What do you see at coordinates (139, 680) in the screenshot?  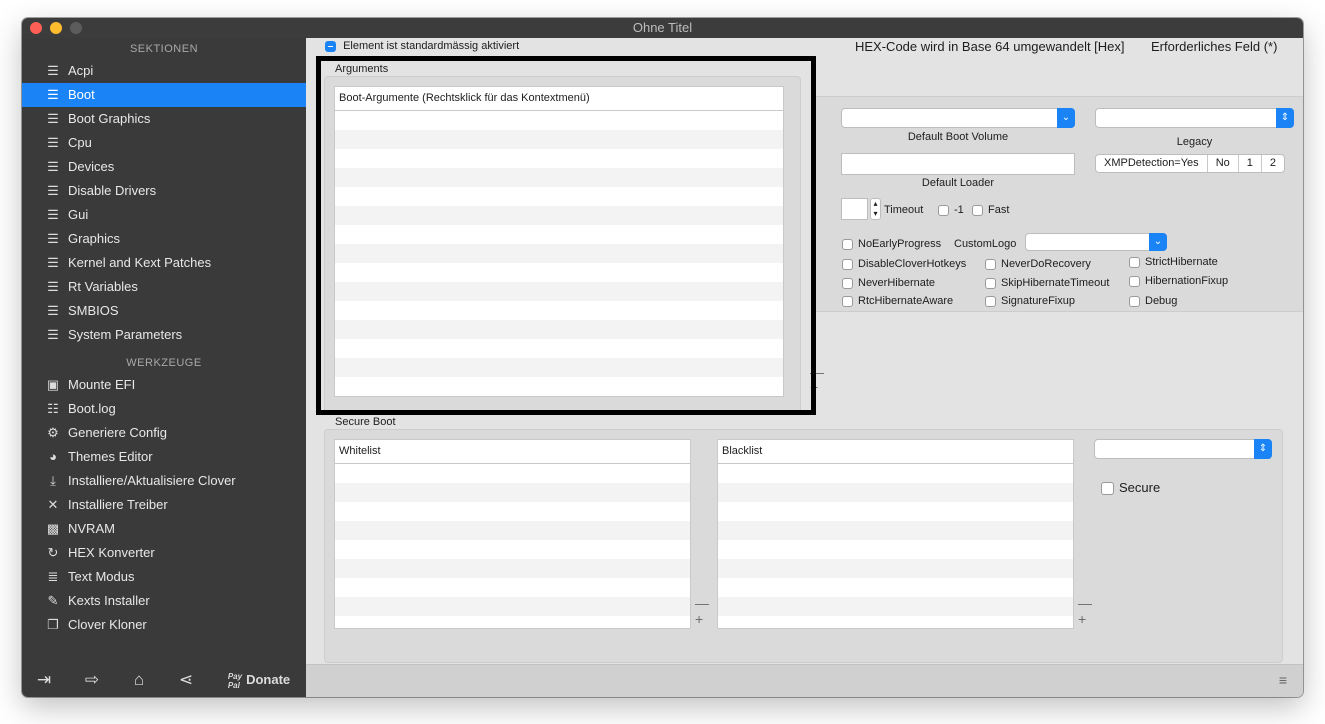 I see `home-icon: ⌂` at bounding box center [139, 680].